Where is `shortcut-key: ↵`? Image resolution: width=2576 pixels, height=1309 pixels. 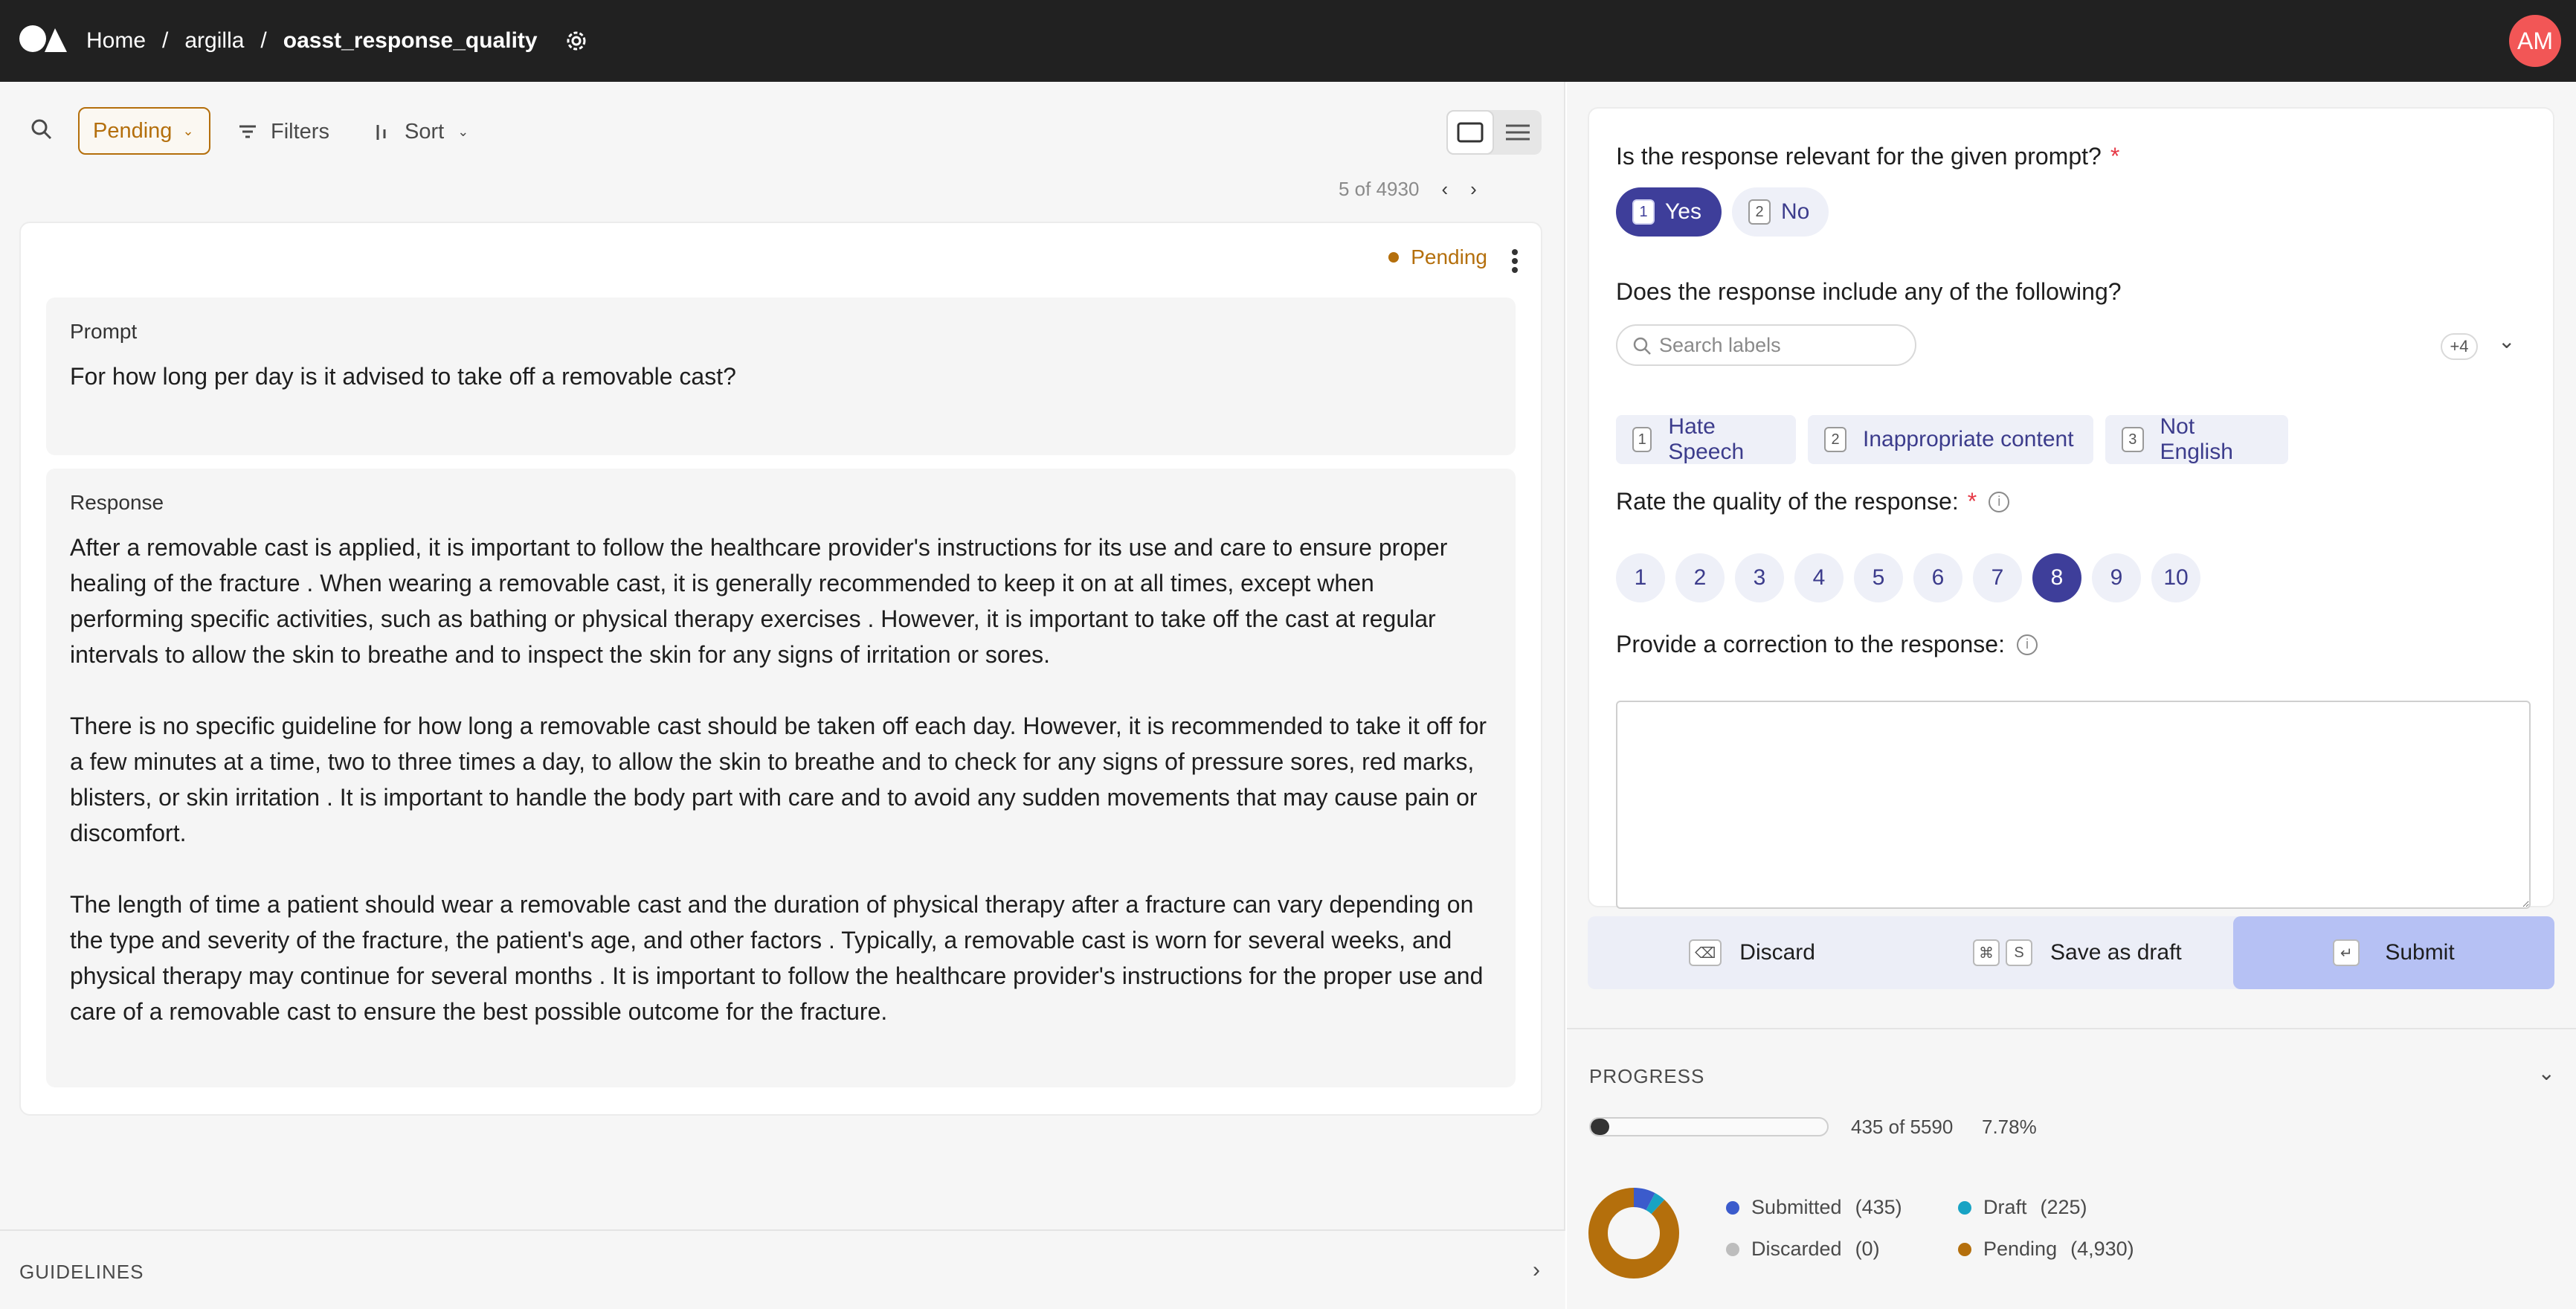
shortcut-key: ↵ is located at coordinates (2346, 953).